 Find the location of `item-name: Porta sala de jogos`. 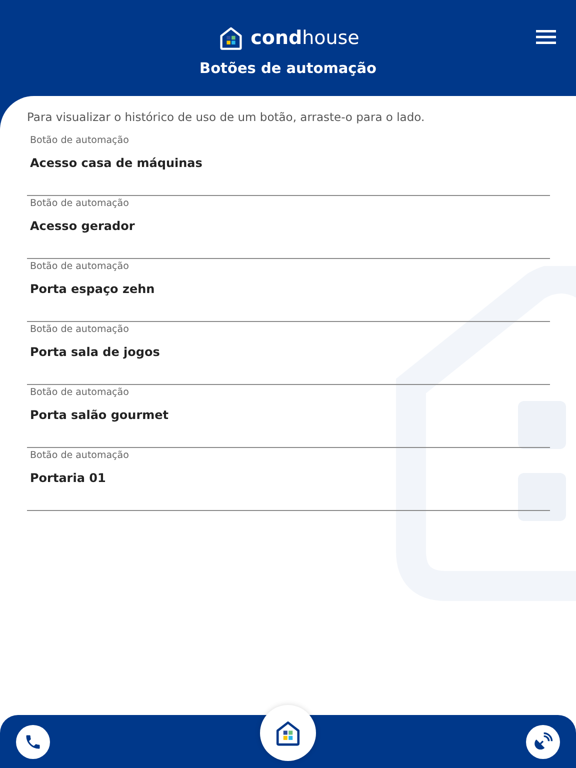

item-name: Porta sala de jogos is located at coordinates (95, 352).